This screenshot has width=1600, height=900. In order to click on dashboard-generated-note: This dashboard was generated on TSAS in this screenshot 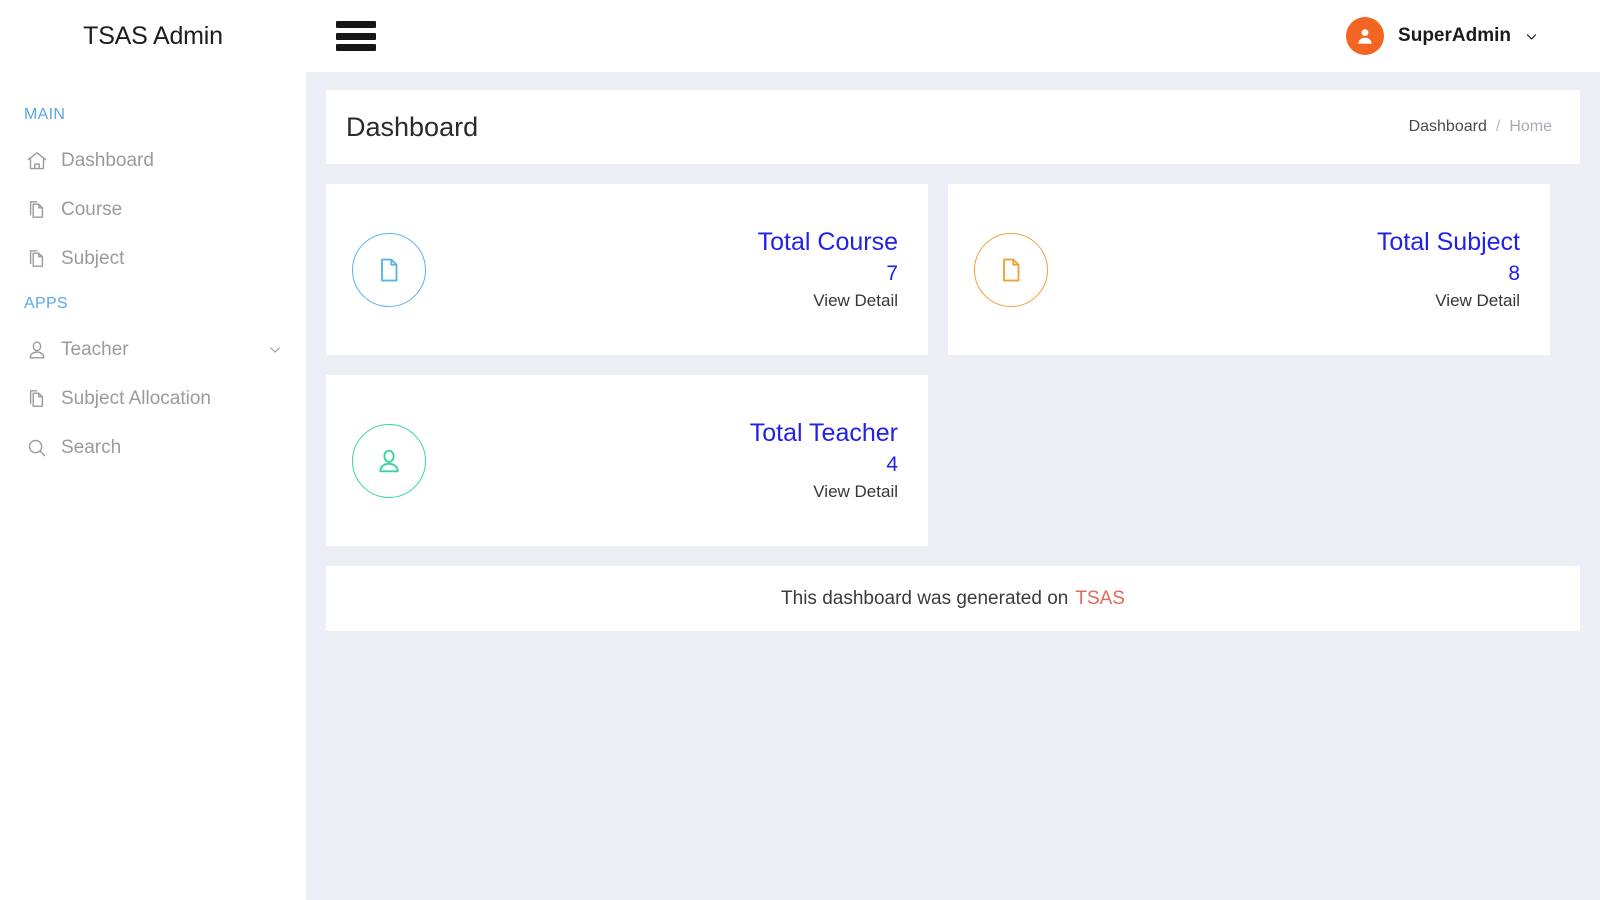, I will do `click(953, 598)`.